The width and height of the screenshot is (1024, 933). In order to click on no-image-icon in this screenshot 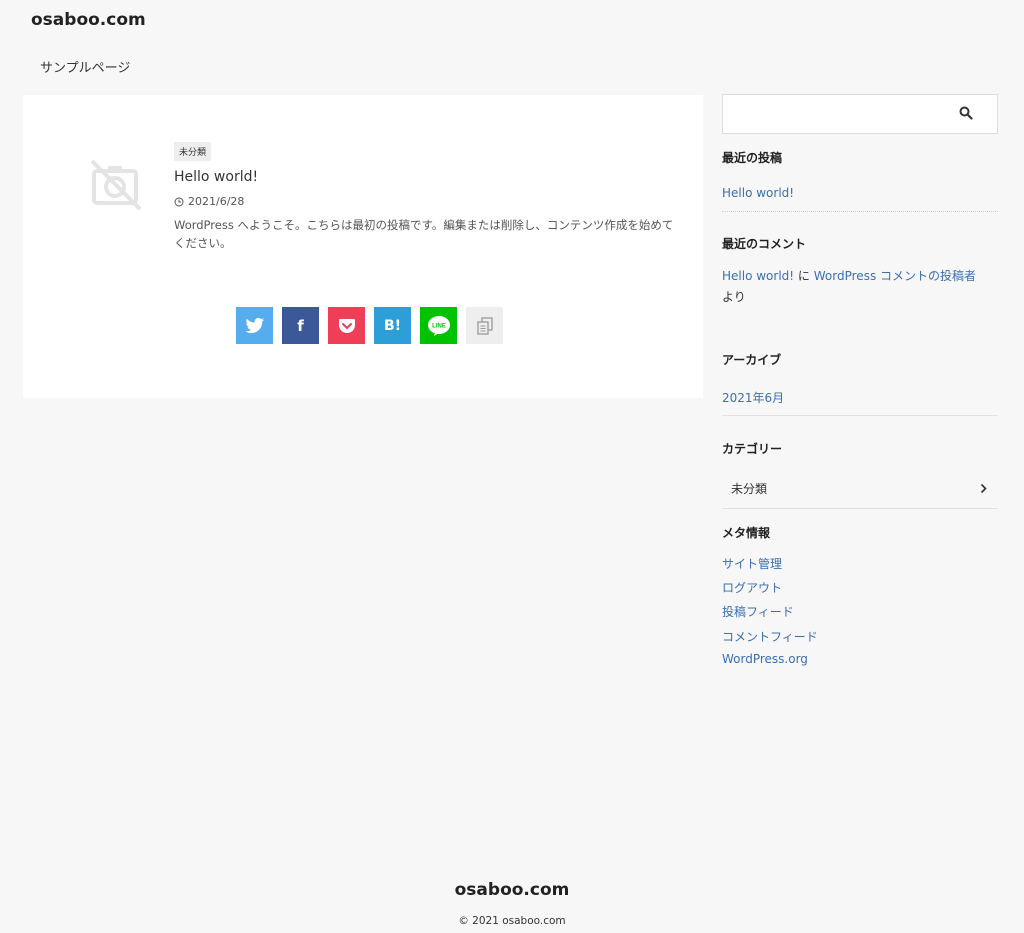, I will do `click(115, 186)`.